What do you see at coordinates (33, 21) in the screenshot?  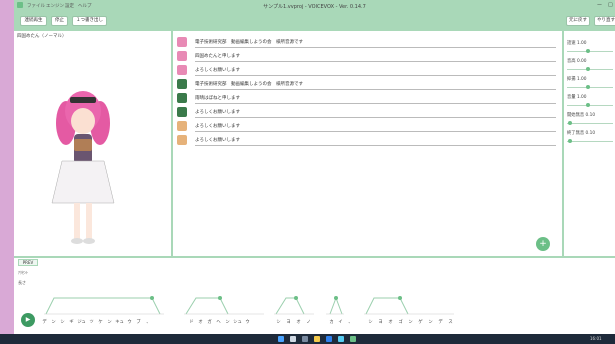 I see `play-all-button: 連続再生` at bounding box center [33, 21].